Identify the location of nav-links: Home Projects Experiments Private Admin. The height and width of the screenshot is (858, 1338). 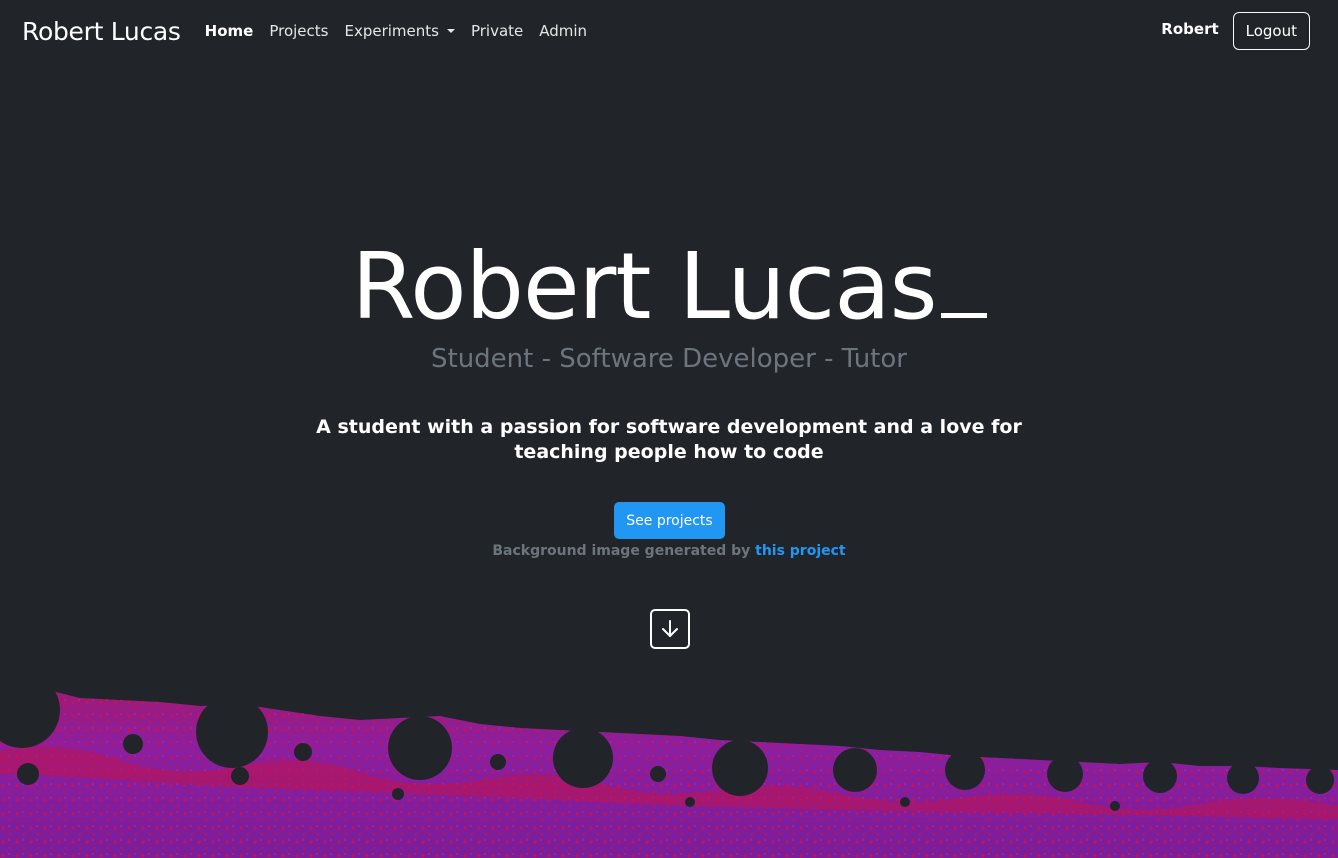
(396, 31).